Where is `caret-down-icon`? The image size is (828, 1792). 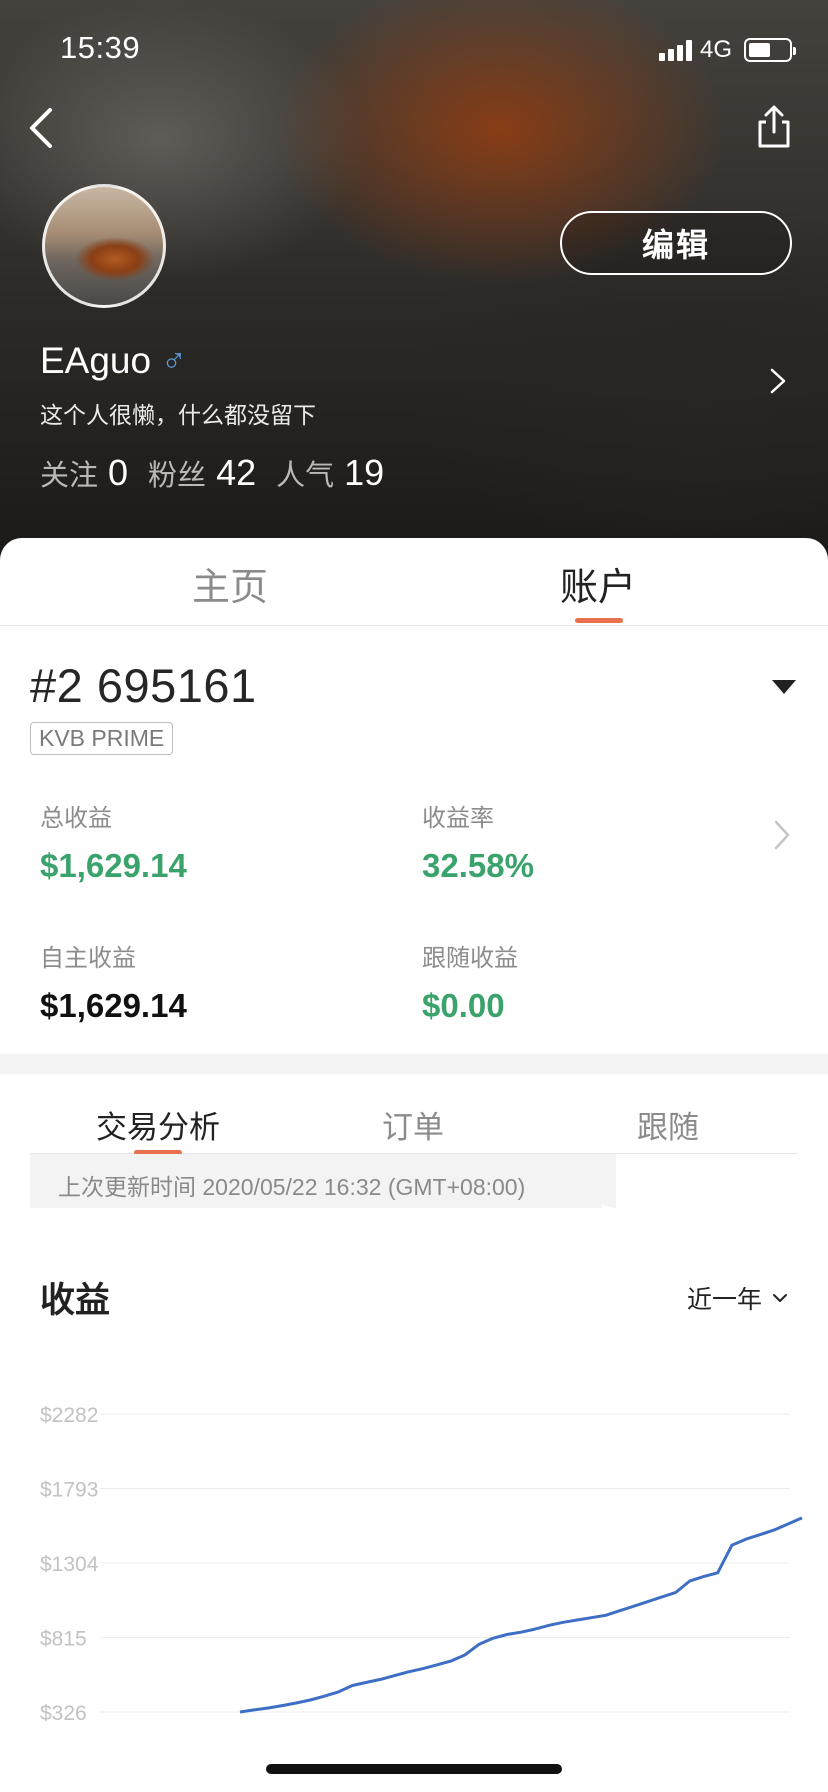
caret-down-icon is located at coordinates (784, 687).